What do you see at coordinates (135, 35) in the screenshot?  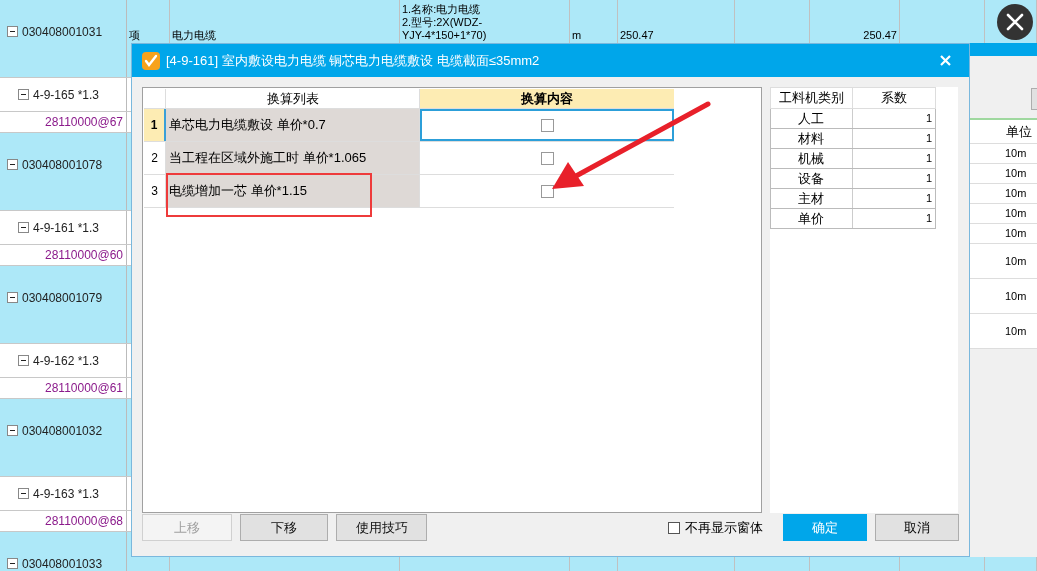 I see `table-cell-text: 项` at bounding box center [135, 35].